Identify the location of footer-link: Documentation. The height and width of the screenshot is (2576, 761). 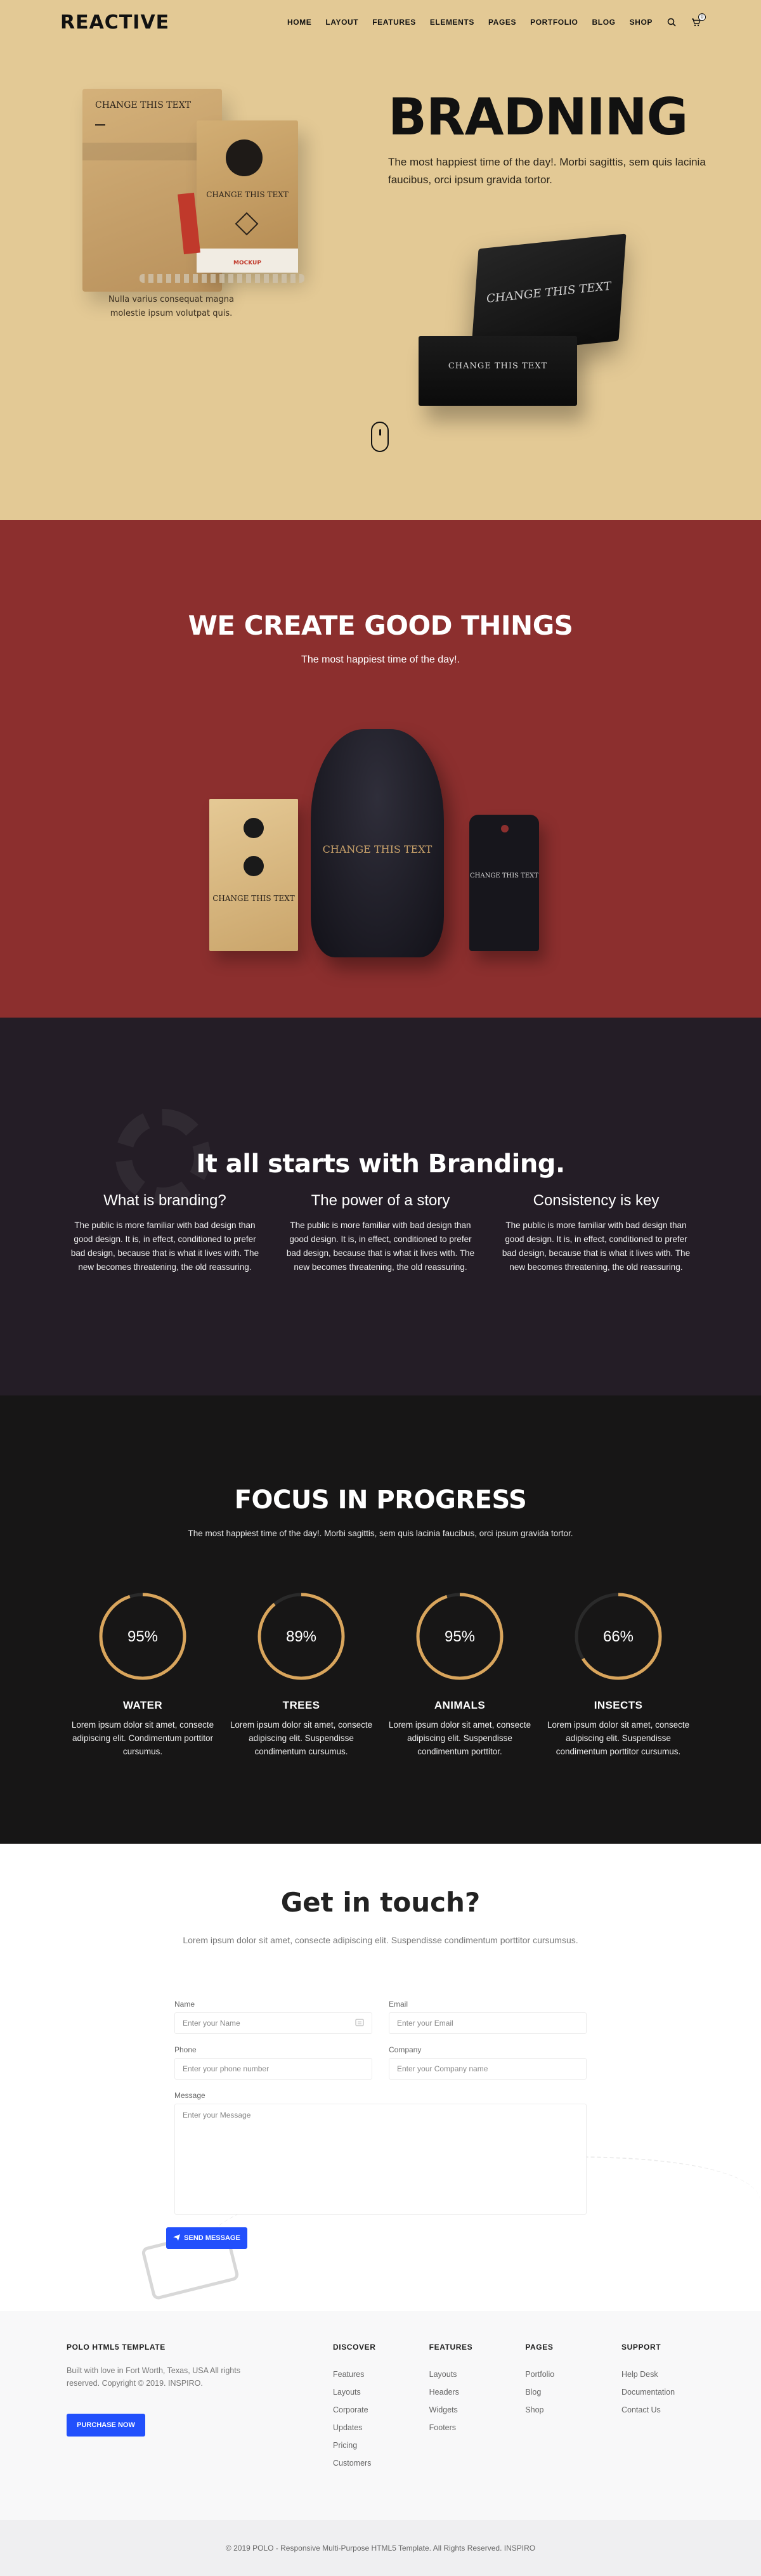
(664, 2392).